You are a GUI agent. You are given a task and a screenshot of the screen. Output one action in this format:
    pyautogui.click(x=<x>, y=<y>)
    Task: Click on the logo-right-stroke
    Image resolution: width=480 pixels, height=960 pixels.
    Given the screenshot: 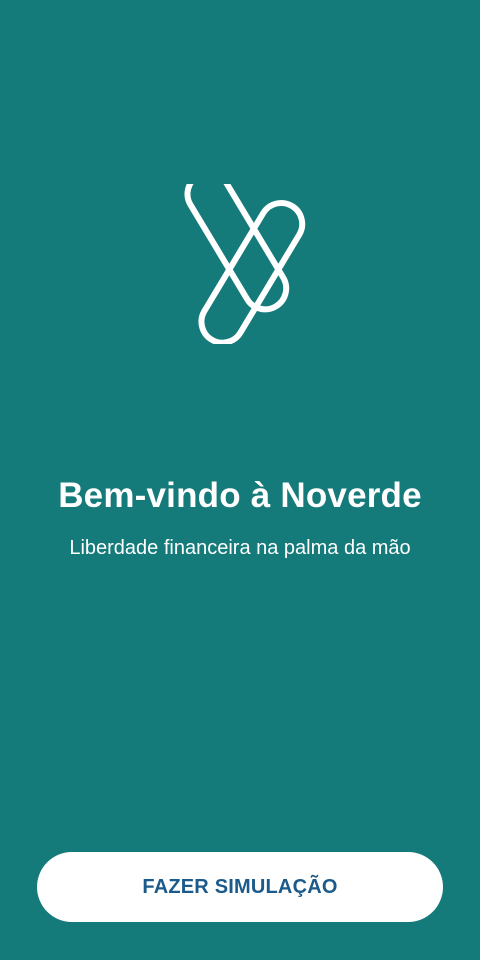 What is the action you would take?
    pyautogui.click(x=252, y=272)
    